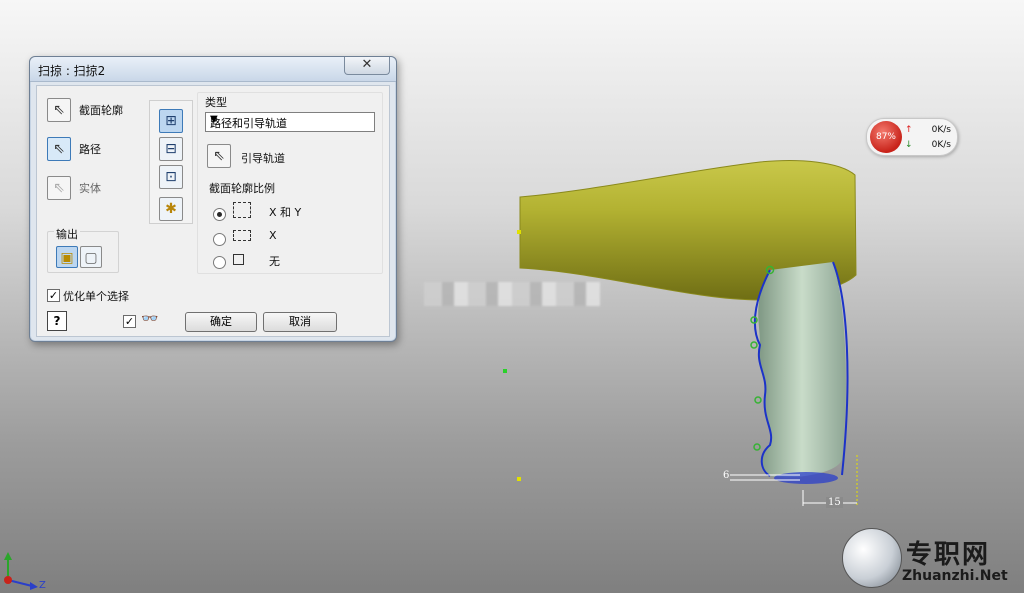 The image size is (1024, 593). I want to click on intersect-icon: ⊡, so click(171, 177).